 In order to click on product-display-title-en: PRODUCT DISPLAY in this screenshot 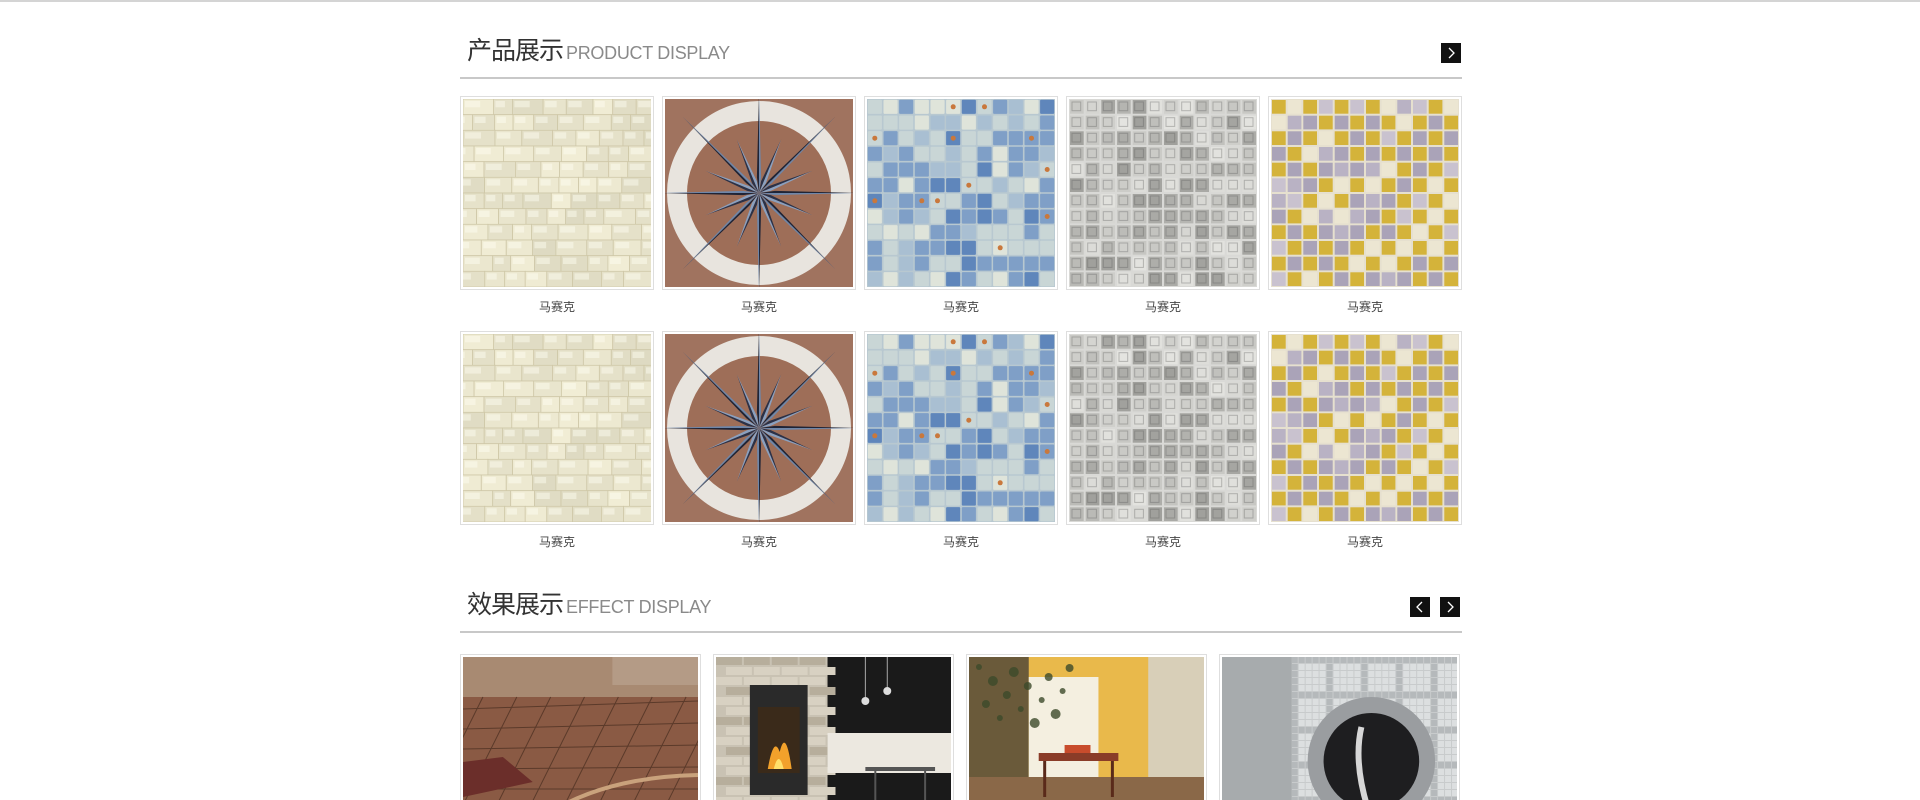, I will do `click(648, 53)`.